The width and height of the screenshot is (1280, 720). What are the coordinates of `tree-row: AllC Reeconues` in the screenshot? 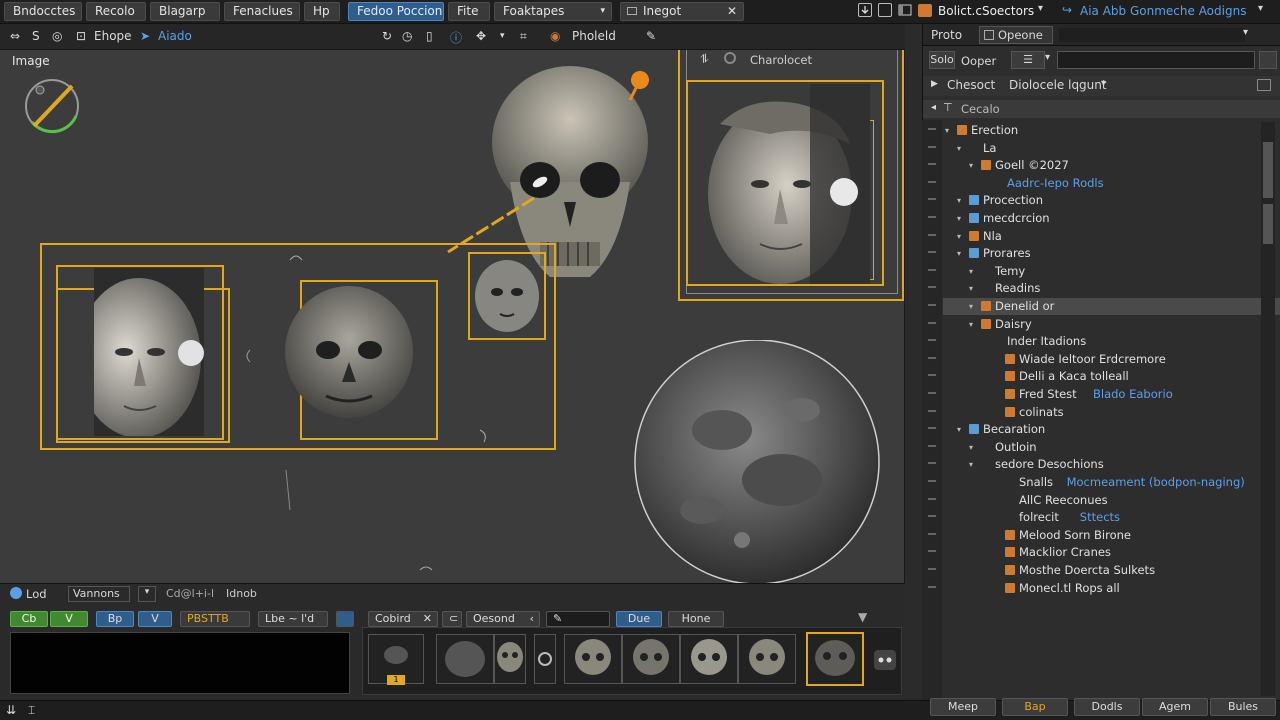 It's located at (1111, 500).